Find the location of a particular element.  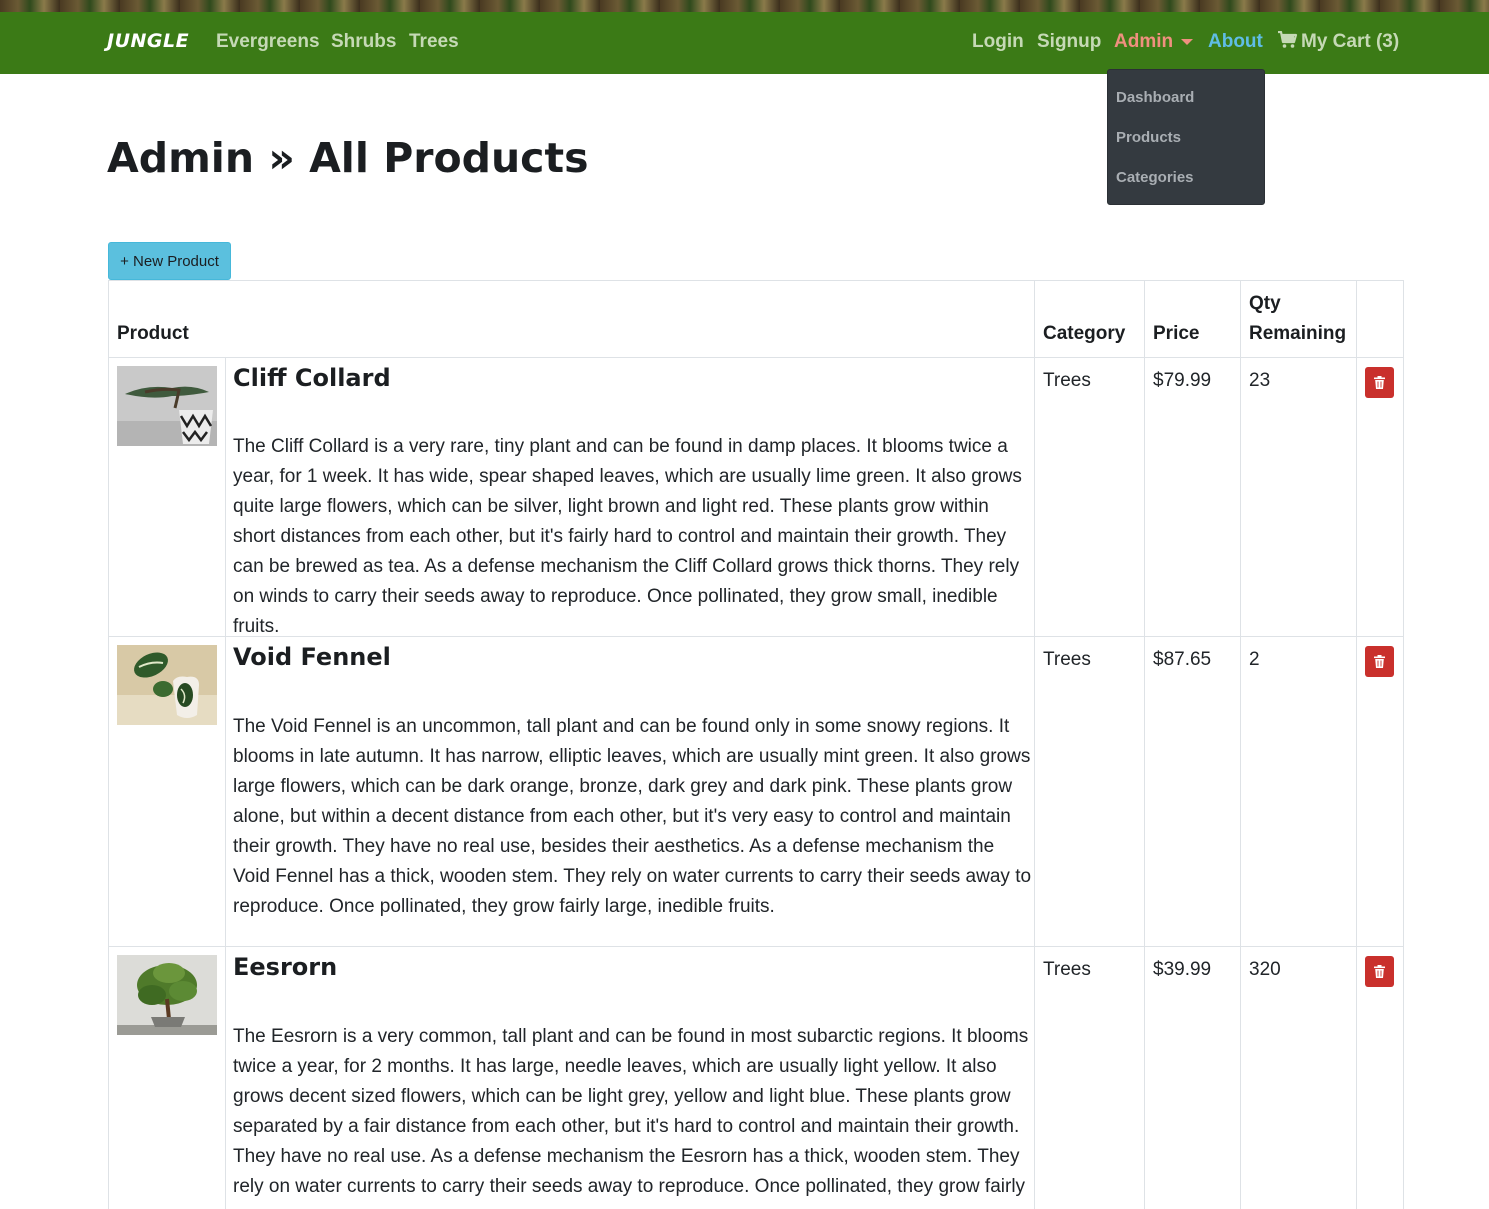

header-price: Price is located at coordinates (1176, 333).